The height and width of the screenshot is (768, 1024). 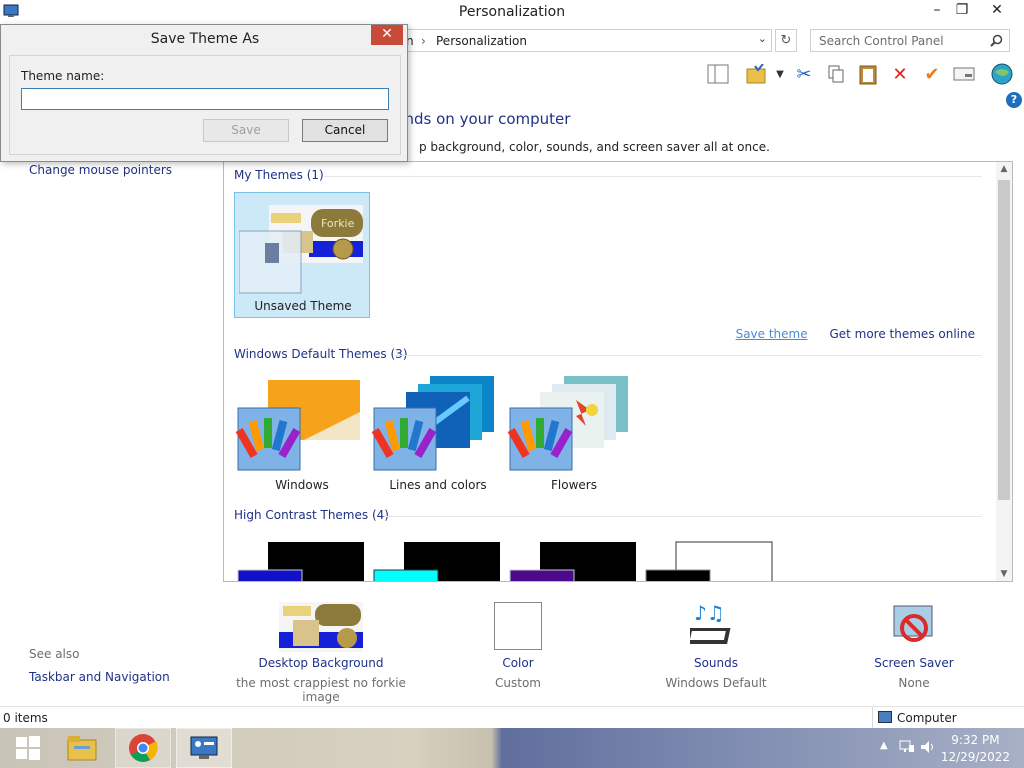 I want to click on high-contrast-white-preview, so click(x=709, y=561).